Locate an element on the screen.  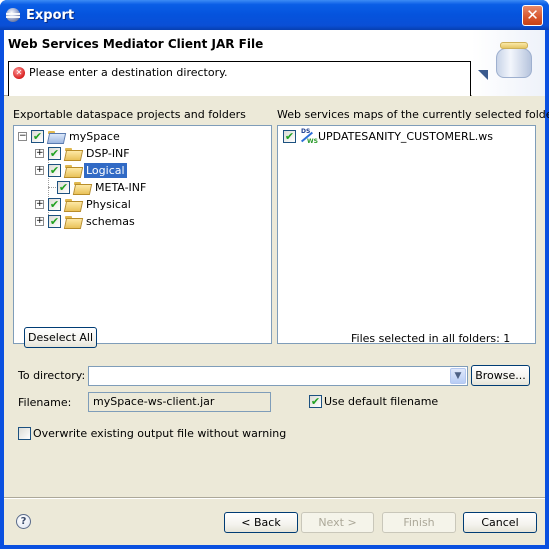
eclipse-icon is located at coordinates (13, 15).